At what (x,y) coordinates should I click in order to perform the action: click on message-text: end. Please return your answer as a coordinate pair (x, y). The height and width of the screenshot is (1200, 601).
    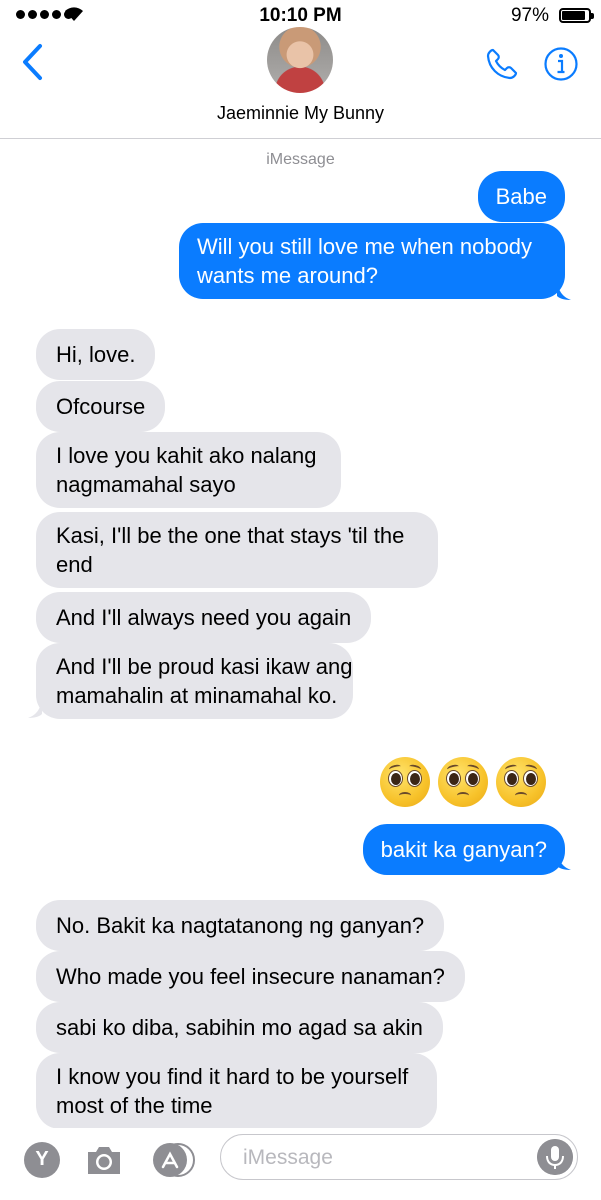
    Looking at the image, I should click on (74, 564).